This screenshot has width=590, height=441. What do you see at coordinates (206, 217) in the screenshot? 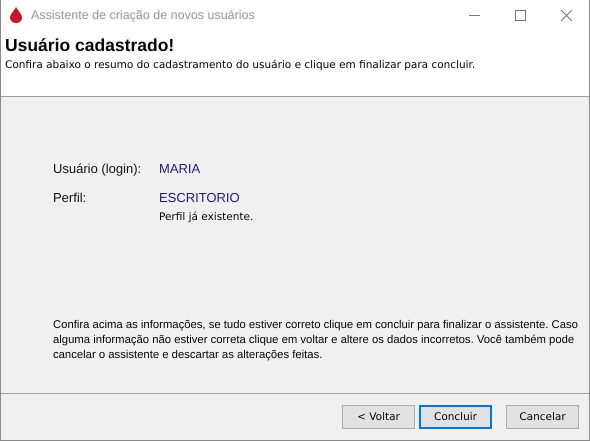
I see `field-note: Perfil já existente.` at bounding box center [206, 217].